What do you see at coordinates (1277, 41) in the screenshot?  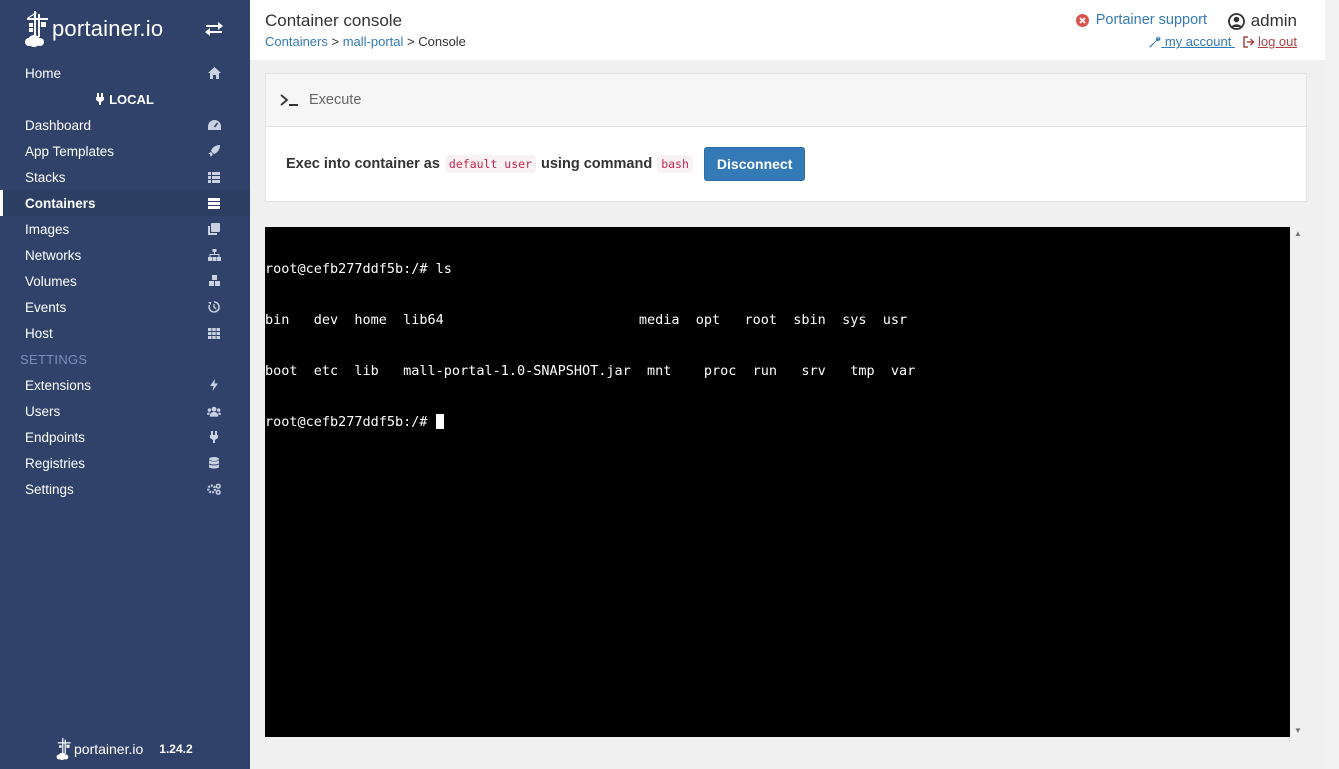 I see `log-out-label: log out` at bounding box center [1277, 41].